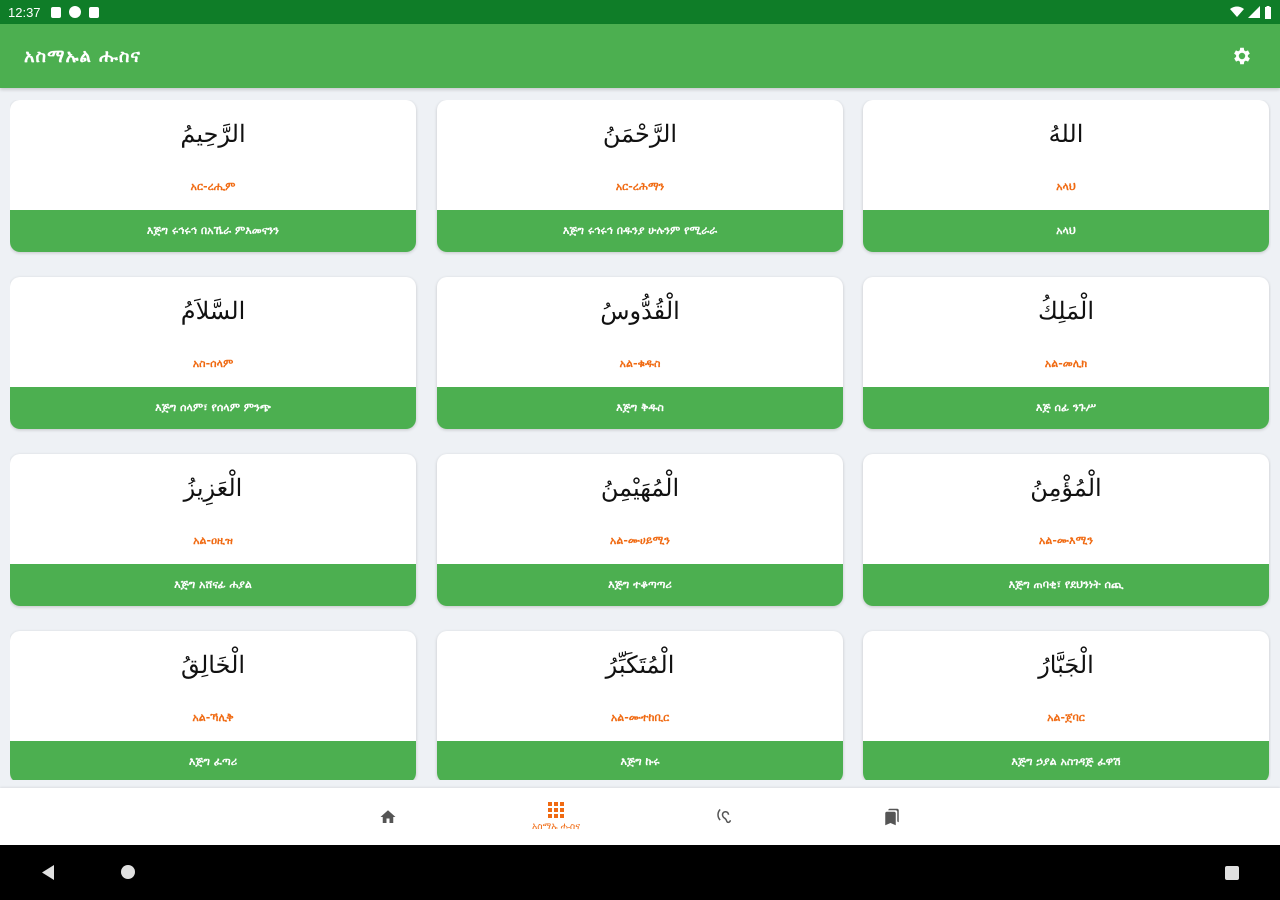 The width and height of the screenshot is (1280, 900). Describe the element at coordinates (1066, 760) in the screenshot. I see `meaning-bar: እጅግ ኃያል አስገዳጅ ፈዋሽ` at that location.